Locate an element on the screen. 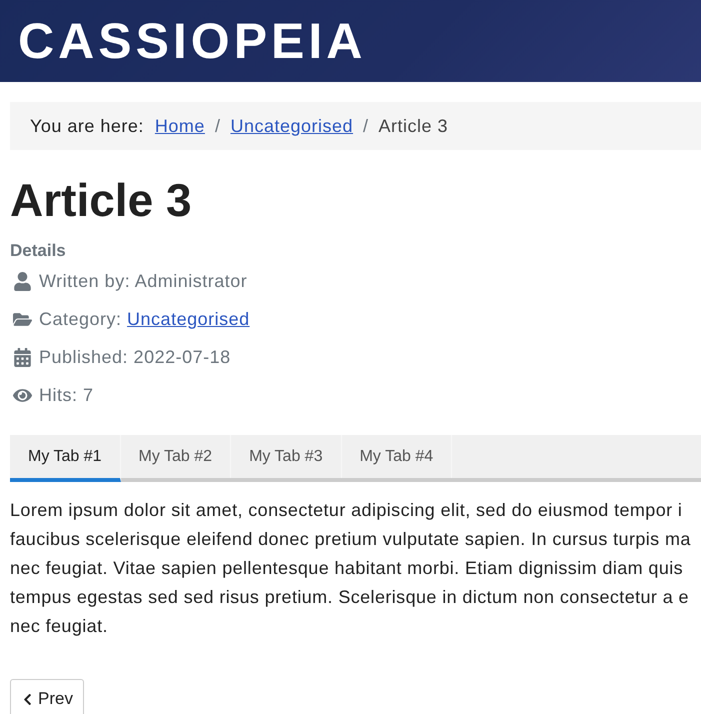  tab: My Tab #1 is located at coordinates (65, 458).